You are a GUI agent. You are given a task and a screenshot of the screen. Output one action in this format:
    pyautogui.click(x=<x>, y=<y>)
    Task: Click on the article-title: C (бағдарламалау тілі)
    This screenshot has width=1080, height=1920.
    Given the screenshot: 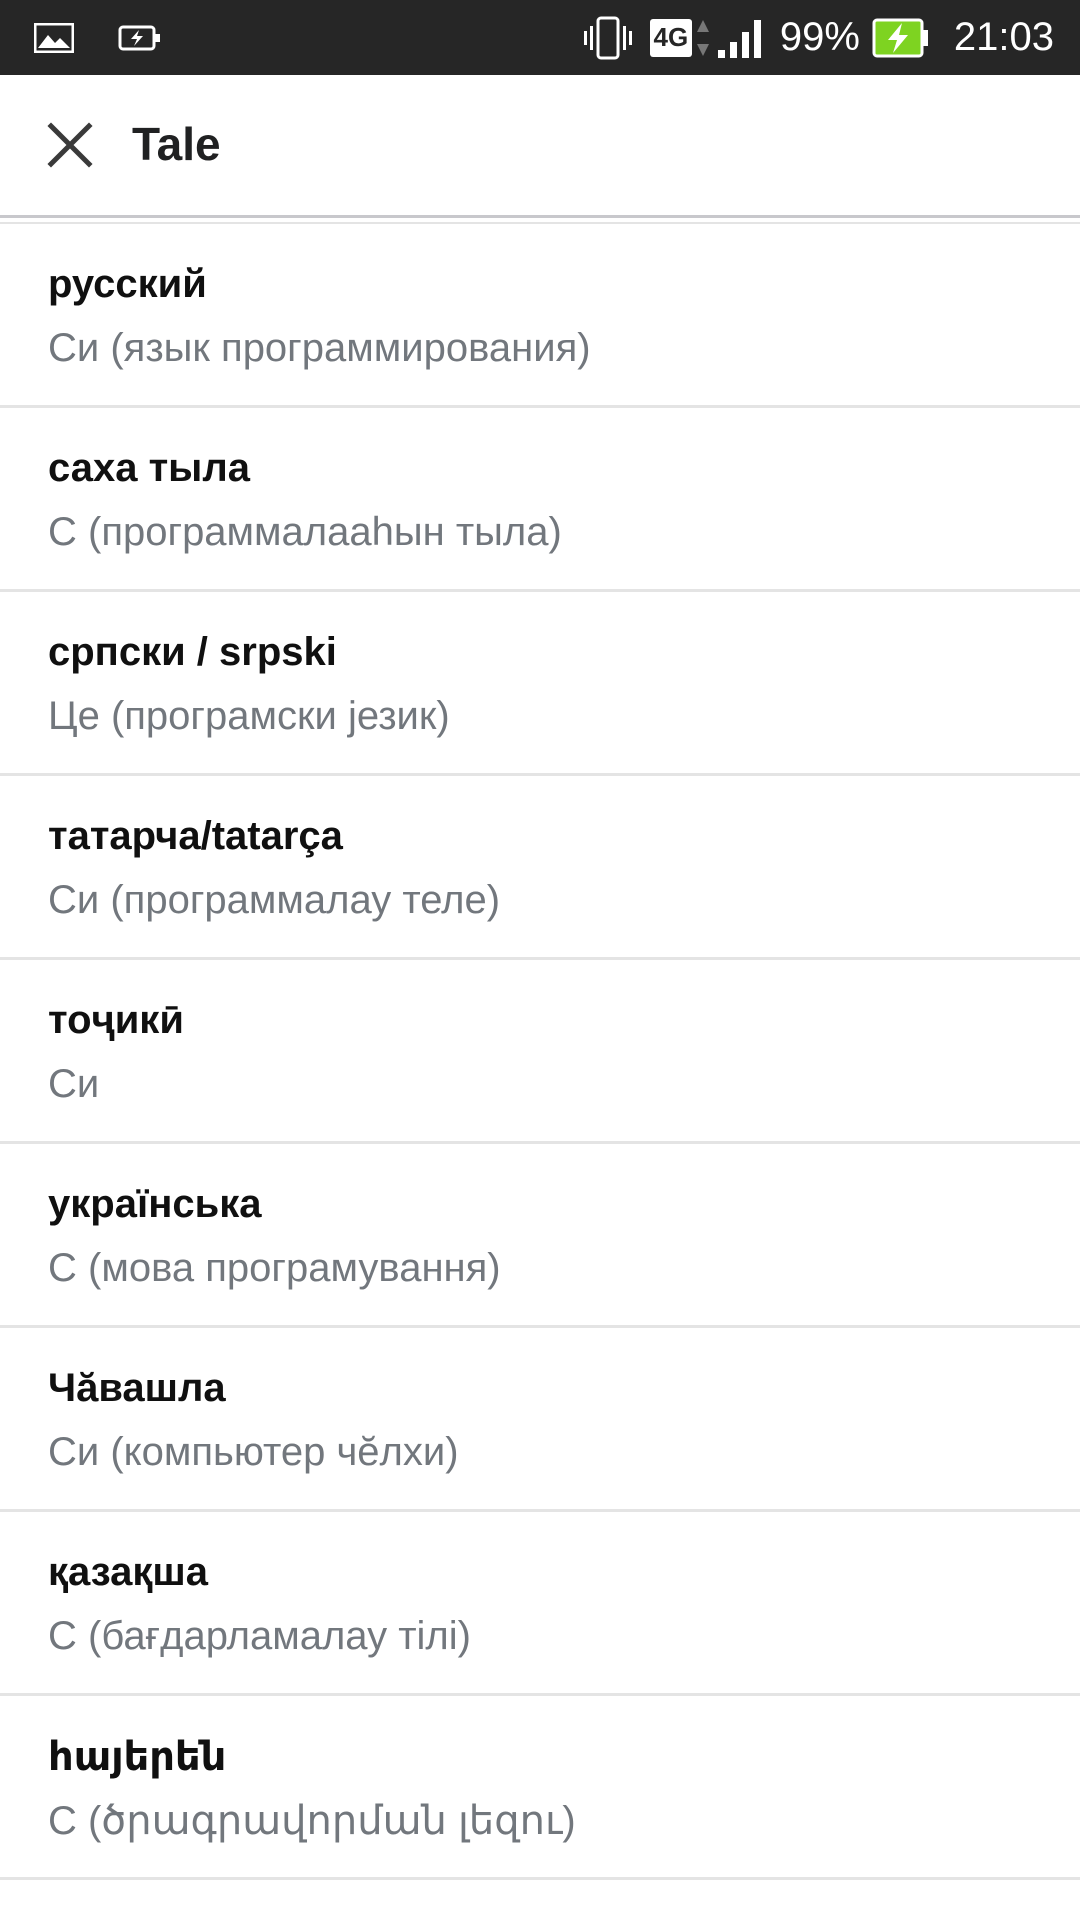 What is the action you would take?
    pyautogui.click(x=259, y=1636)
    